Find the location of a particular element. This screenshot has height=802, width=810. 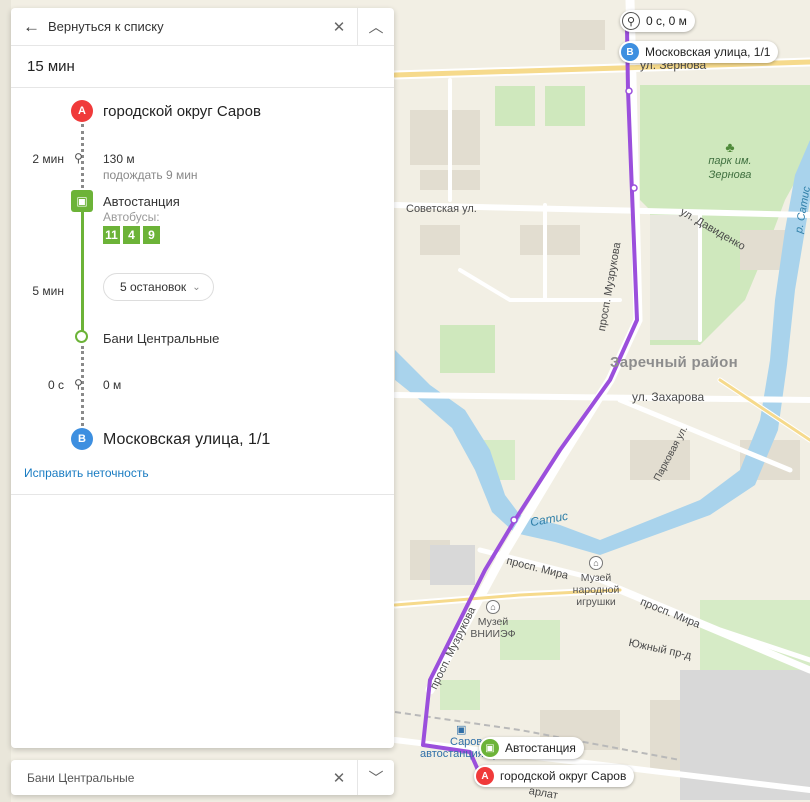

park-label: ♣ парк им. Зернова is located at coordinates (730, 161).